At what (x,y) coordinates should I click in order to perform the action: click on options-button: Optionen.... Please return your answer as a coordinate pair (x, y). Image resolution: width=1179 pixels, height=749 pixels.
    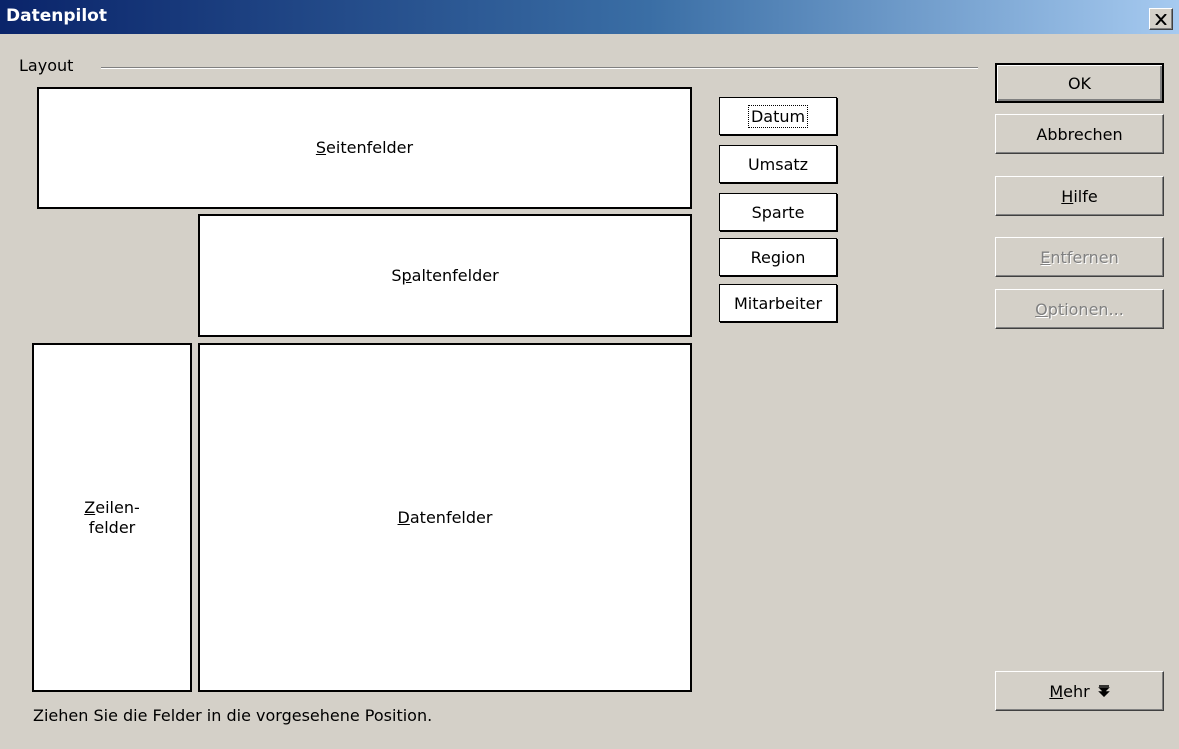
    Looking at the image, I should click on (1079, 309).